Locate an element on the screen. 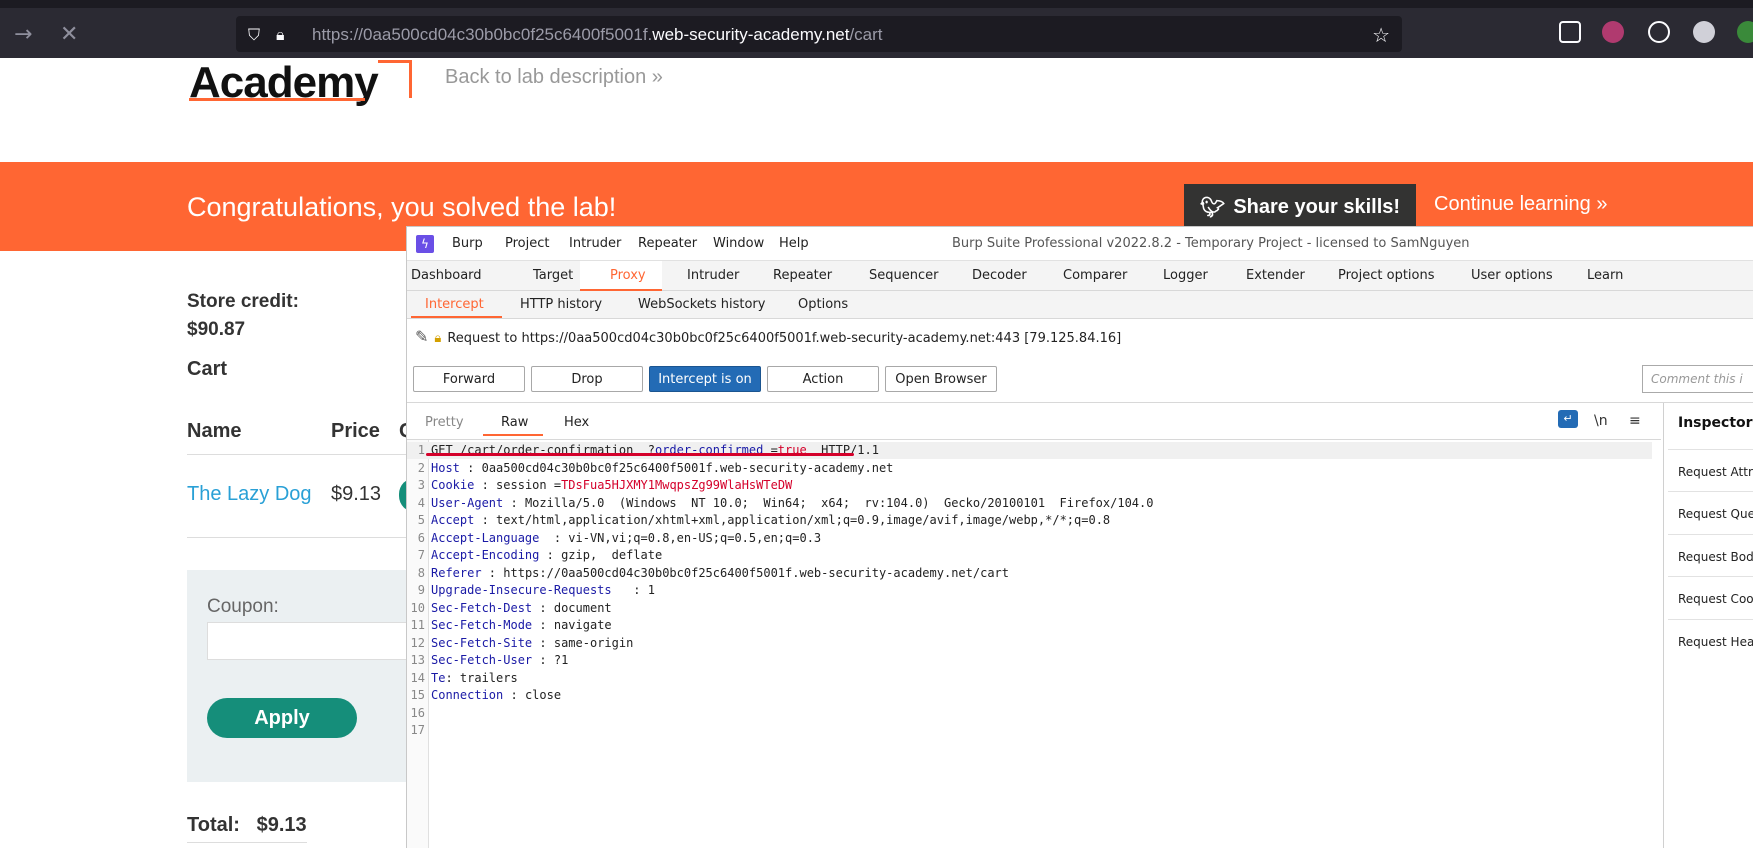 This screenshot has height=848, width=1753. product-link: The Lazy Dog is located at coordinates (249, 494).